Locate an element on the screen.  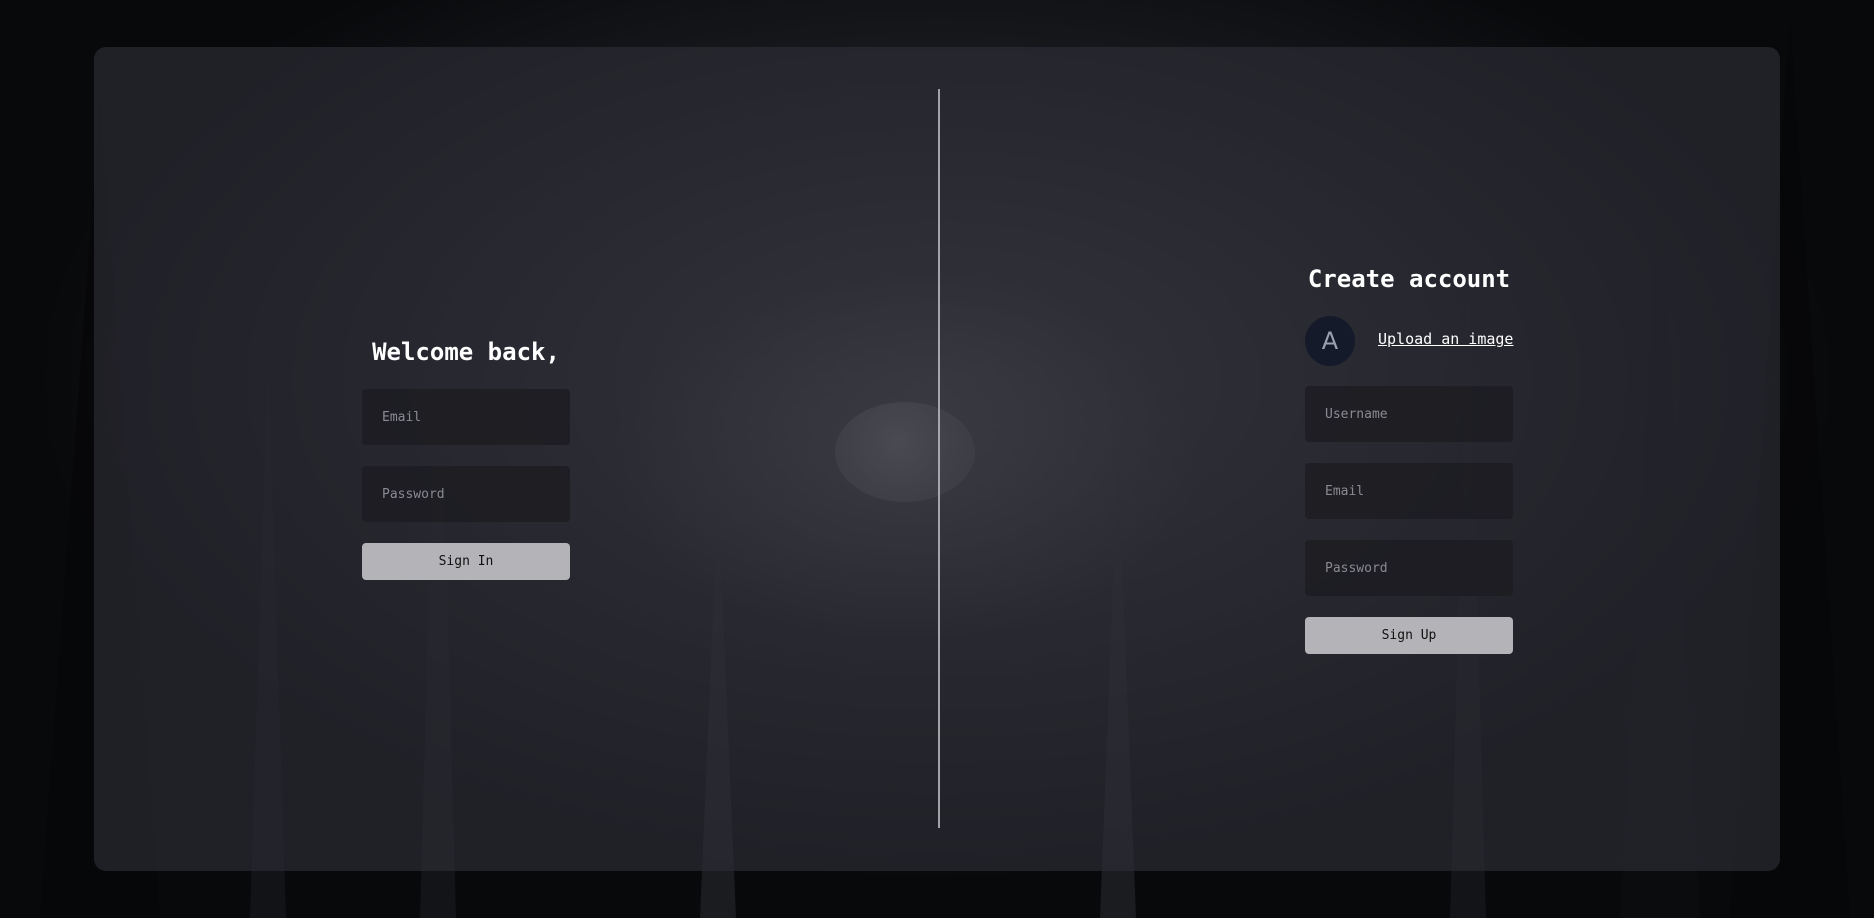
sign-up-title: Create account is located at coordinates (1409, 279).